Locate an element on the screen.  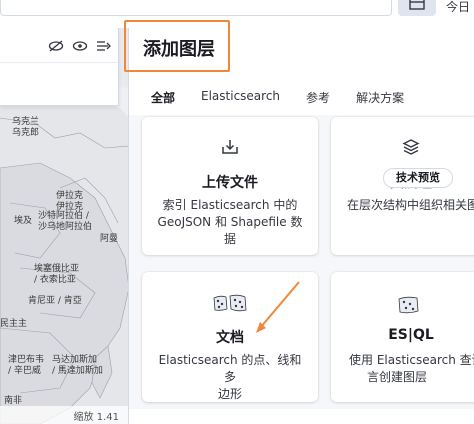
esql-card: ES|QL 使用 Elasticsearch 查询 言创建图层 is located at coordinates (402, 337).